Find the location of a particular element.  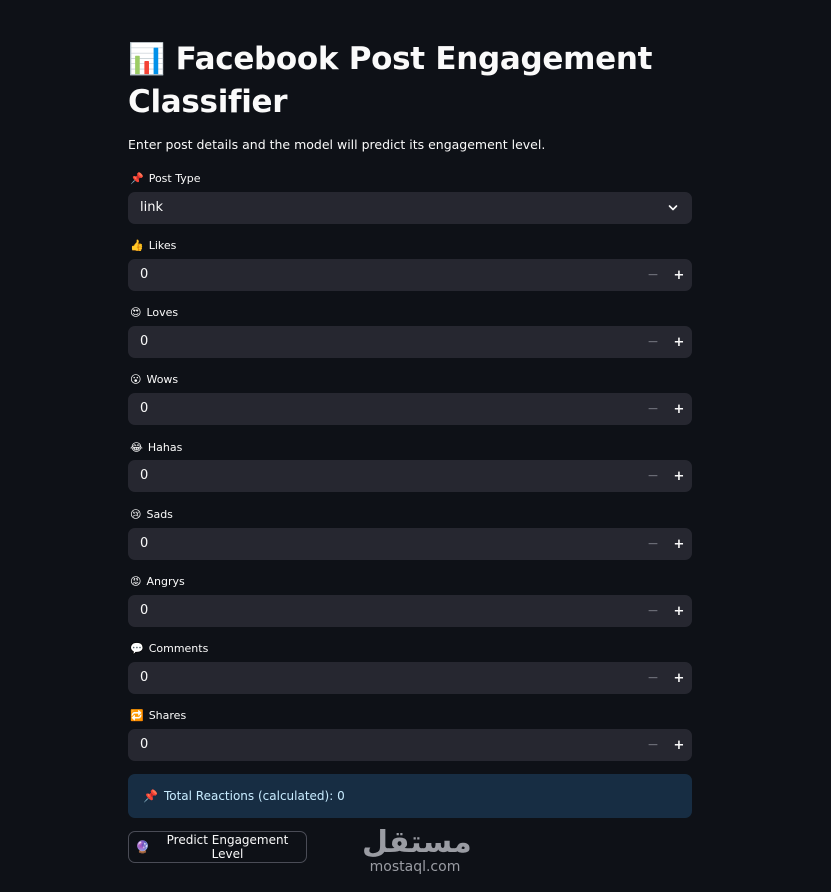

shares-decrement-button: − is located at coordinates (653, 745).